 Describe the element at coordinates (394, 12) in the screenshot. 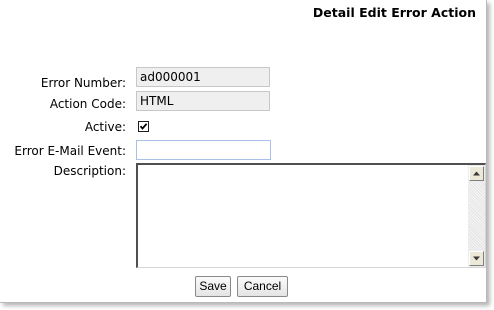

I see `page-title: Detail Edit Error Action` at that location.